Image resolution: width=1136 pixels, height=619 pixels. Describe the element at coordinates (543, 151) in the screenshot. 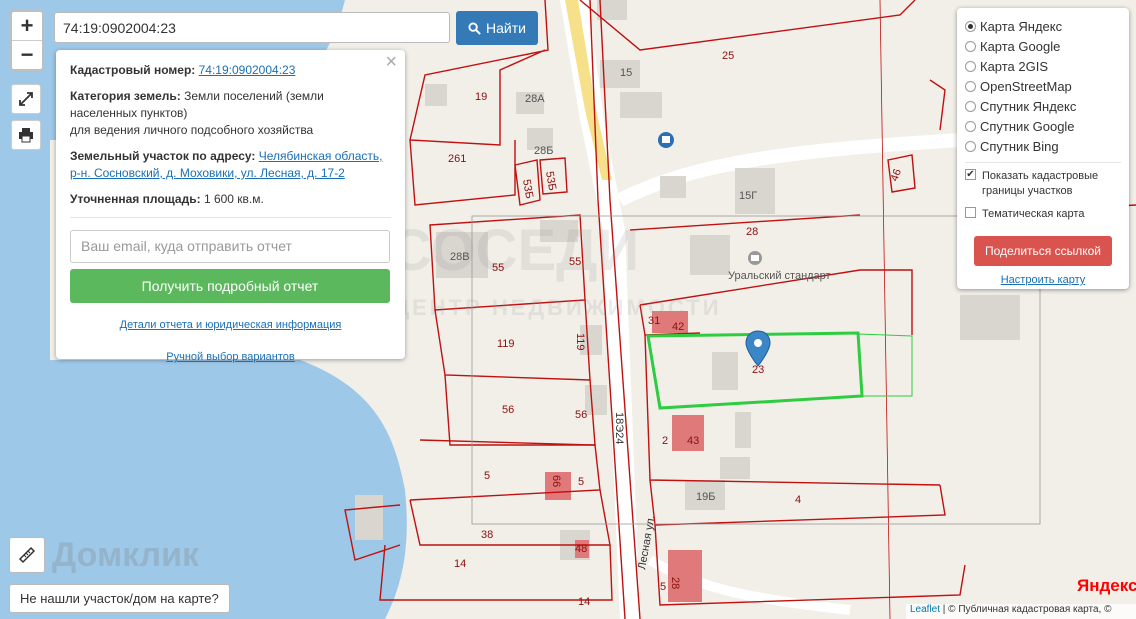

I see `building-label: 28Б` at that location.